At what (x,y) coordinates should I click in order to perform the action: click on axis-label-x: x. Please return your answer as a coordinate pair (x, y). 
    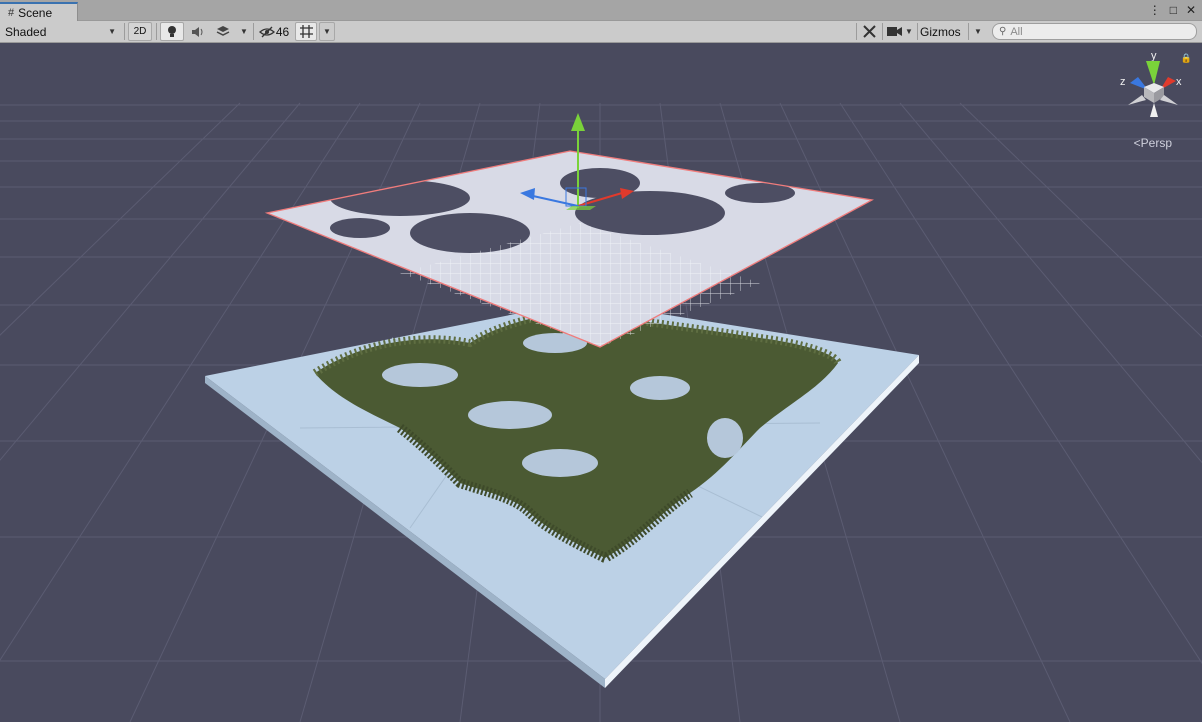
    Looking at the image, I should click on (1179, 82).